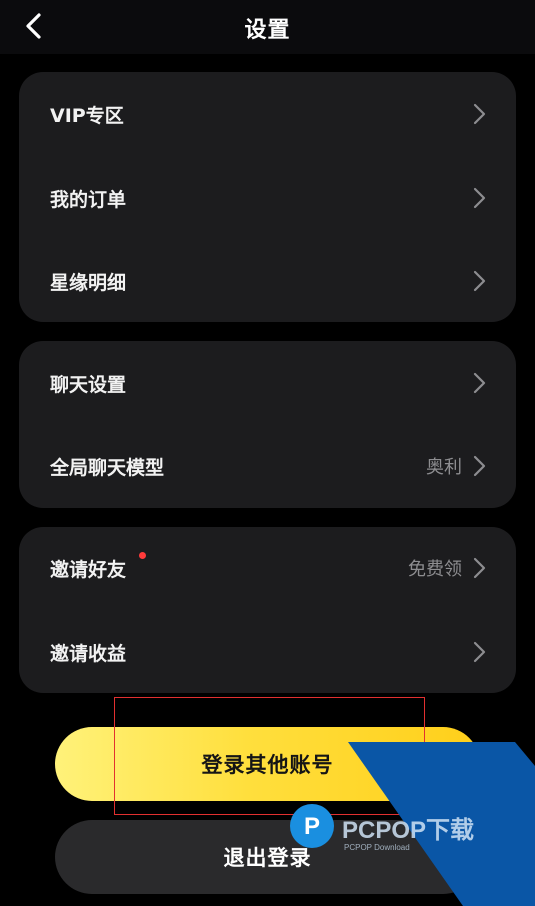 Image resolution: width=535 pixels, height=906 pixels. What do you see at coordinates (435, 569) in the screenshot?
I see `row-value: 免费领` at bounding box center [435, 569].